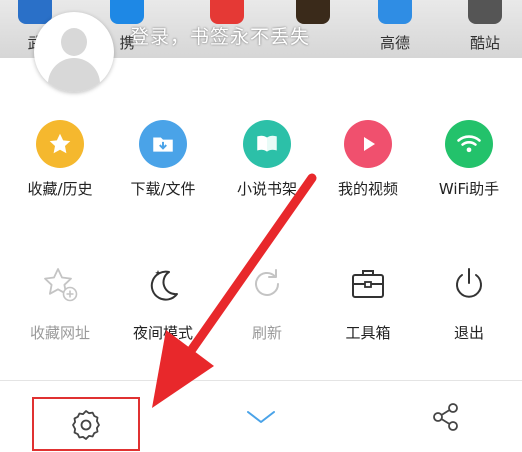 This screenshot has height=452, width=522. I want to click on menu-label: 小说书架, so click(266, 189).